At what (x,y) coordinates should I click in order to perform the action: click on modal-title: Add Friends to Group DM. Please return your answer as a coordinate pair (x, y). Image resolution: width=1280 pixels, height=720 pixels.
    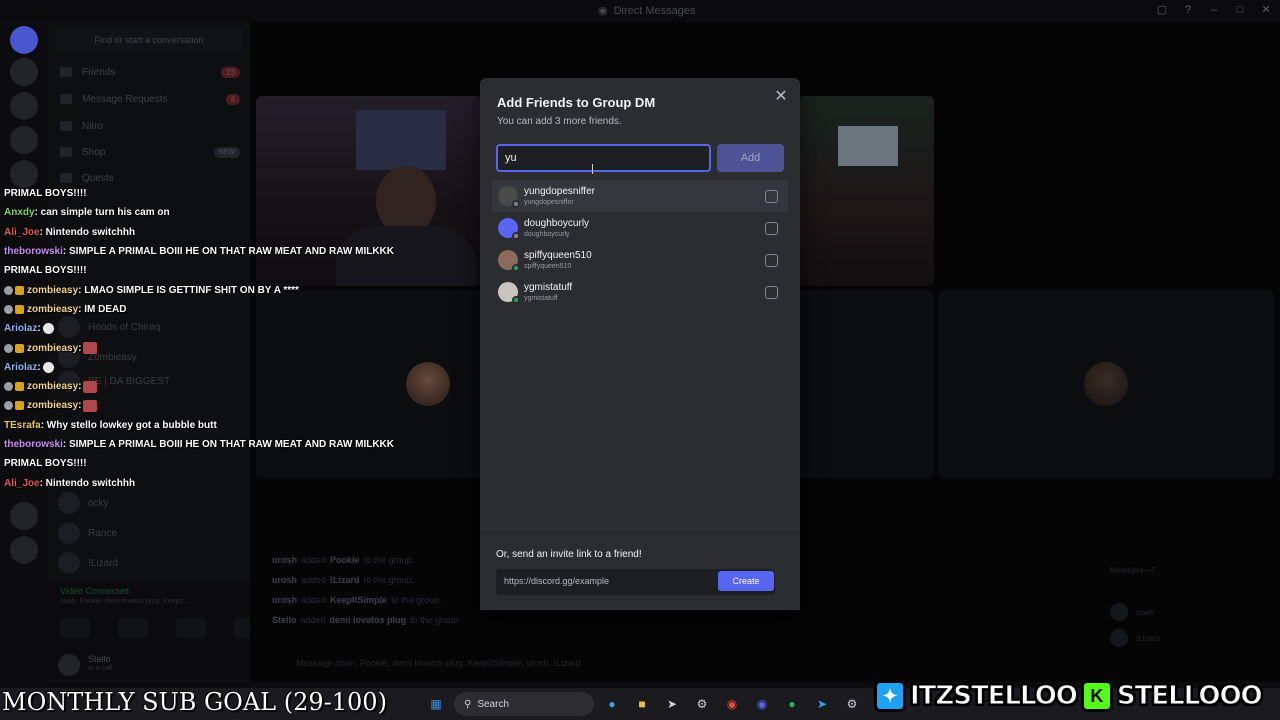
    Looking at the image, I should click on (576, 102).